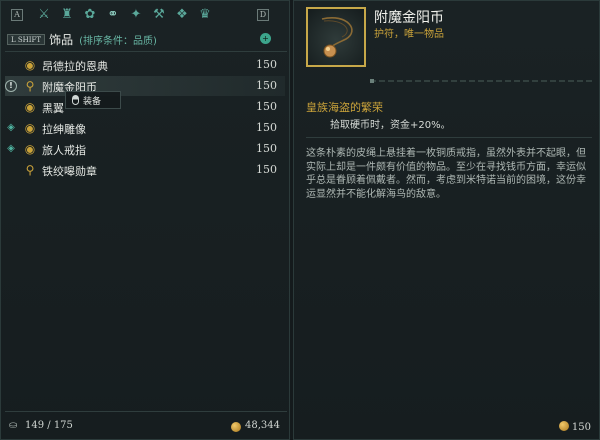 Image resolution: width=600 pixels, height=440 pixels. What do you see at coordinates (145, 170) in the screenshot?
I see `list-item: ⚲ 铁绞嗥勋章 150` at bounding box center [145, 170].